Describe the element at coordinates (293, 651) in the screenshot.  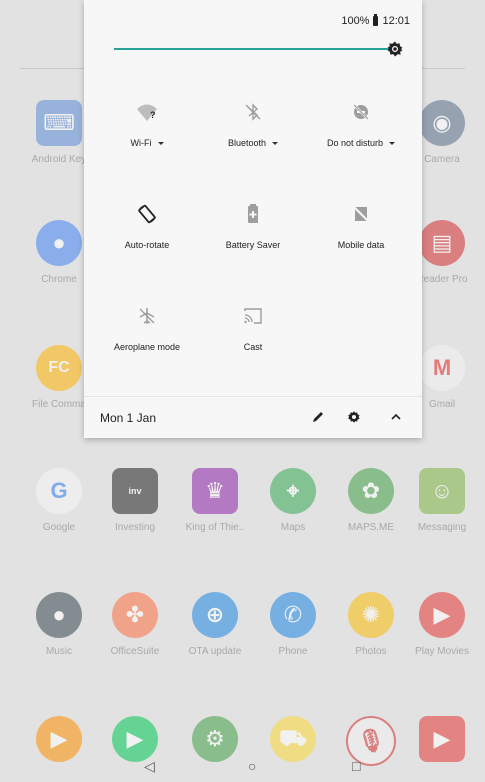
I see `app-label: Phone` at that location.